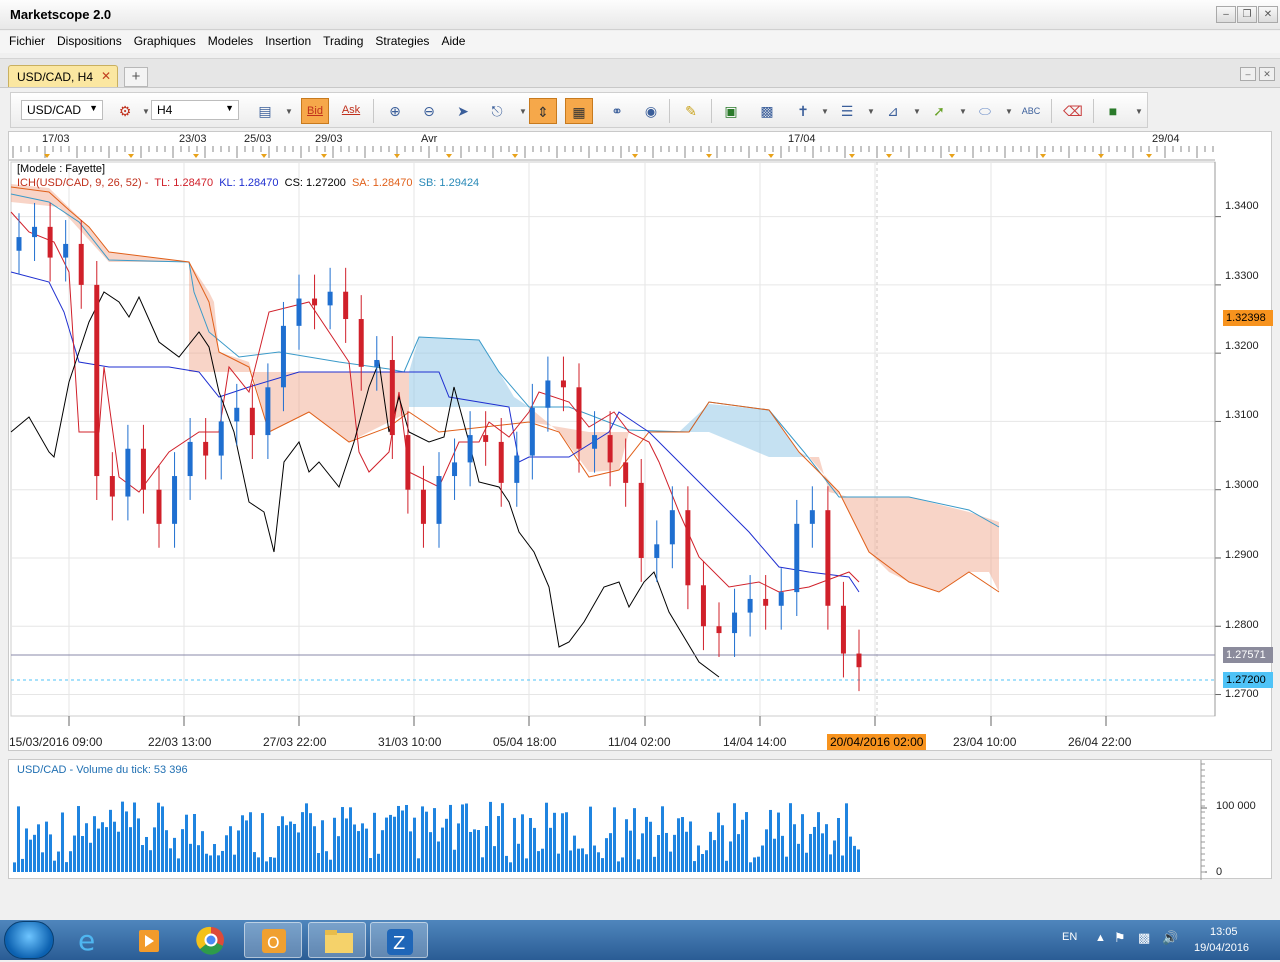 The height and width of the screenshot is (962, 1280). I want to click on timeframe-select: H4 ▼, so click(195, 110).